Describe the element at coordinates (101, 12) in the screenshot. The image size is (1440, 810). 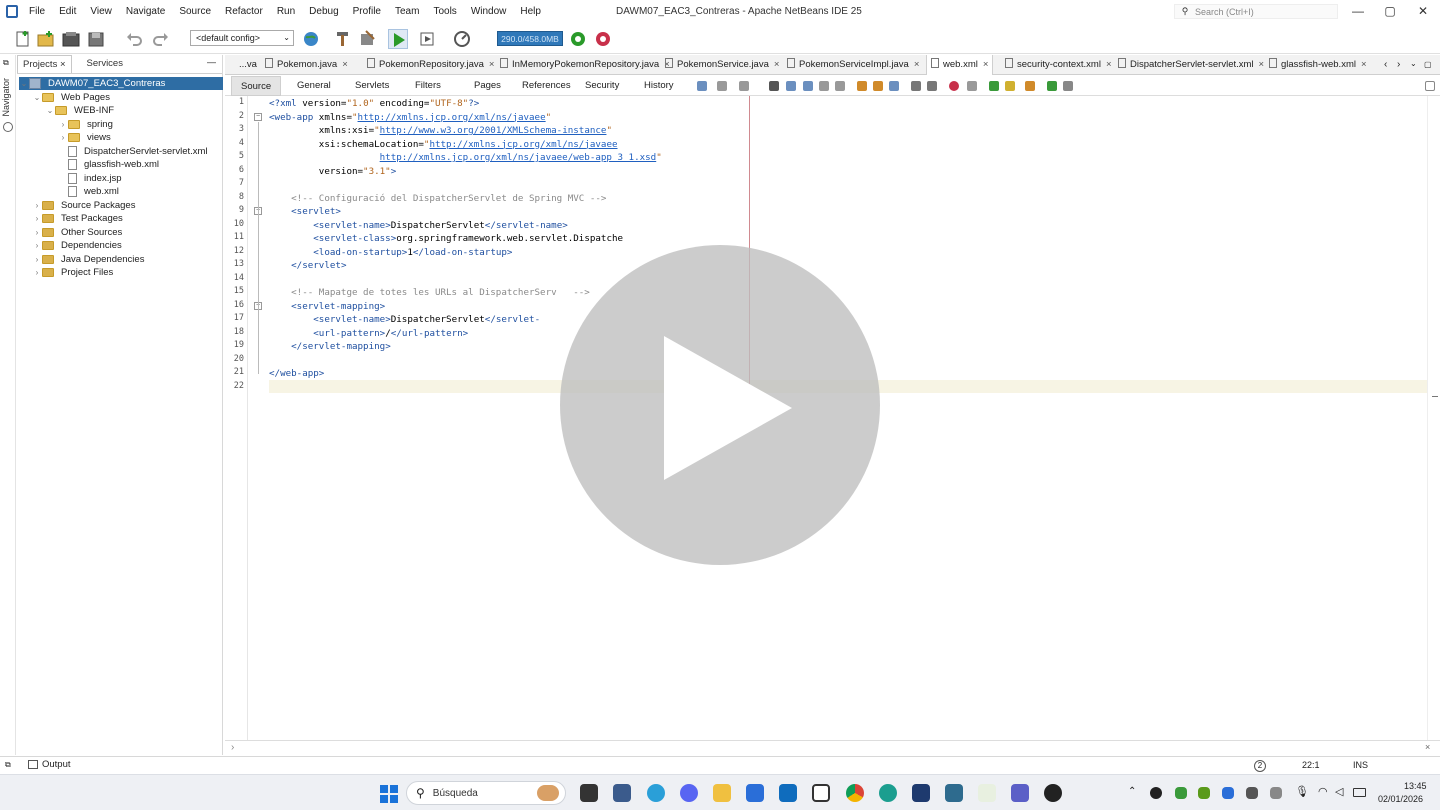
I see `menu-item-view: View` at that location.